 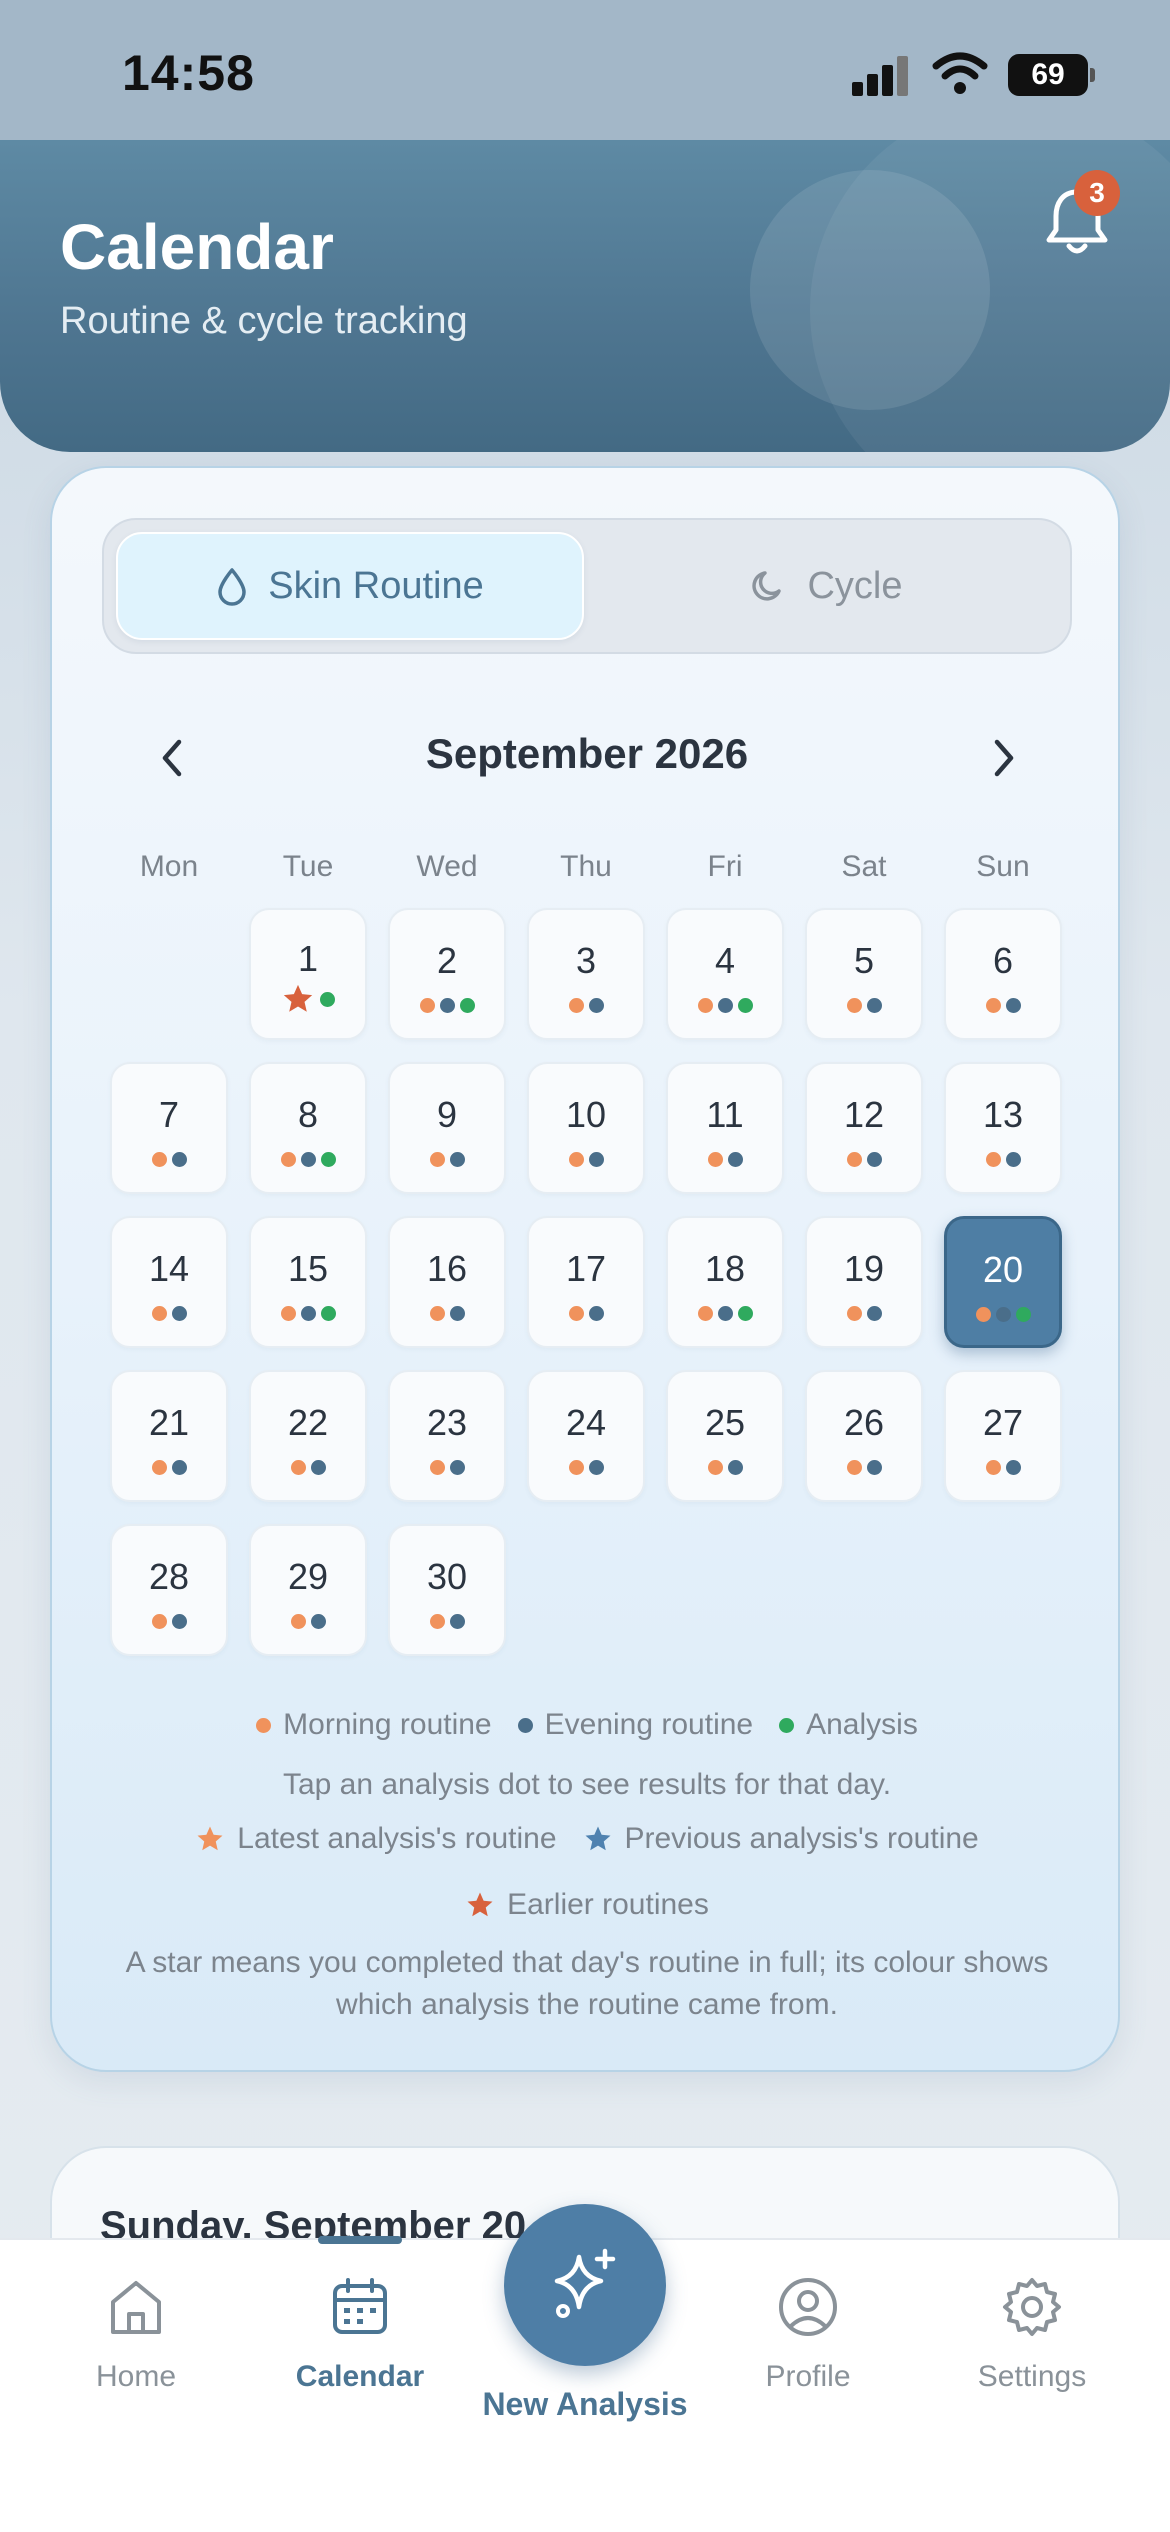 I want to click on moon-icon, so click(x=767, y=586).